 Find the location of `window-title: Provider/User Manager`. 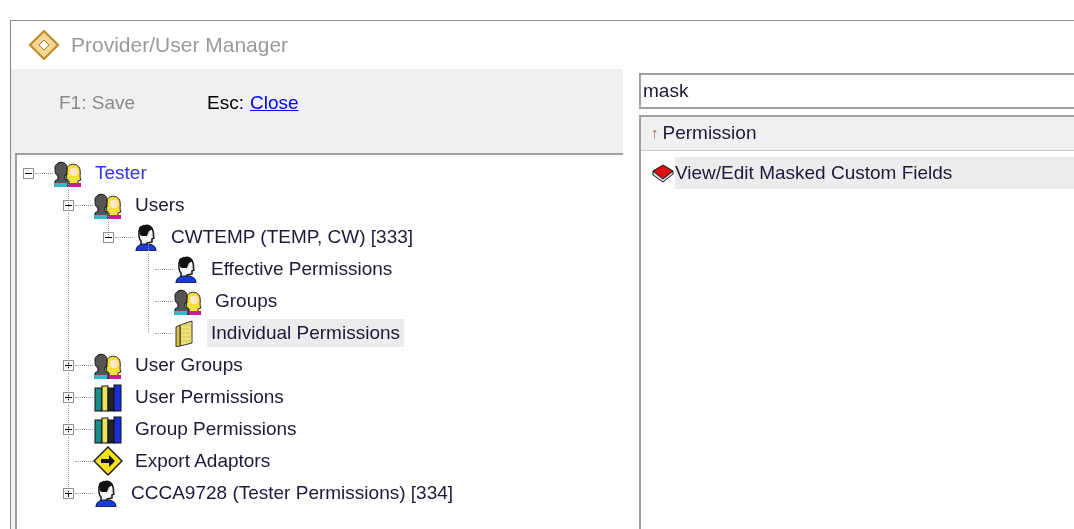

window-title: Provider/User Manager is located at coordinates (180, 45).